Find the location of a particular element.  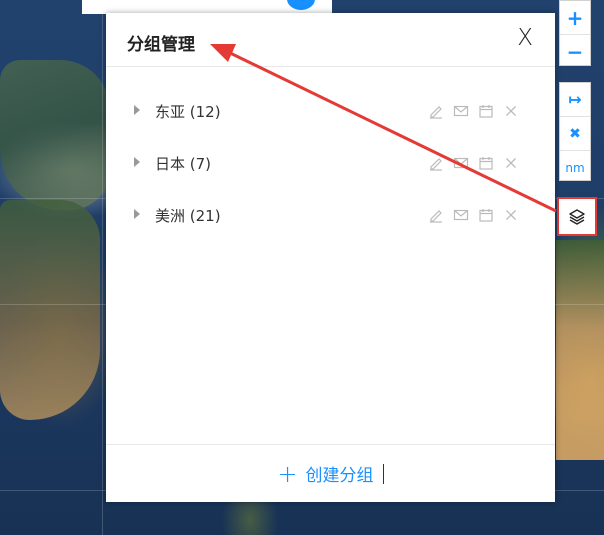

layers-button is located at coordinates (577, 216).